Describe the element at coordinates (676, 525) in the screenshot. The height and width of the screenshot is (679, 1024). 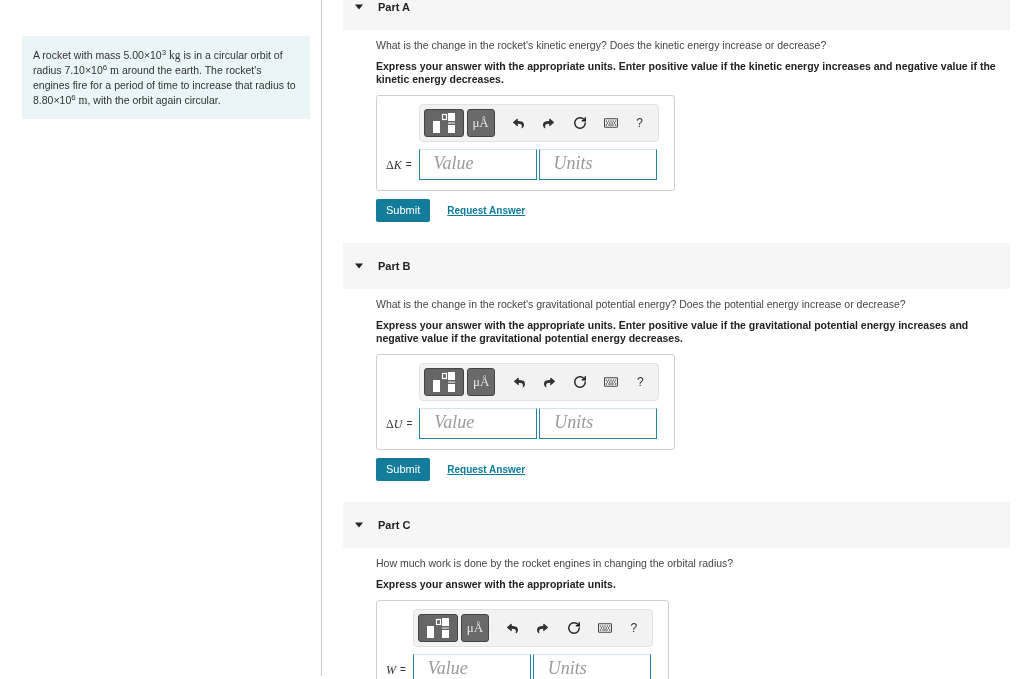
I see `part-header: Part C` at that location.